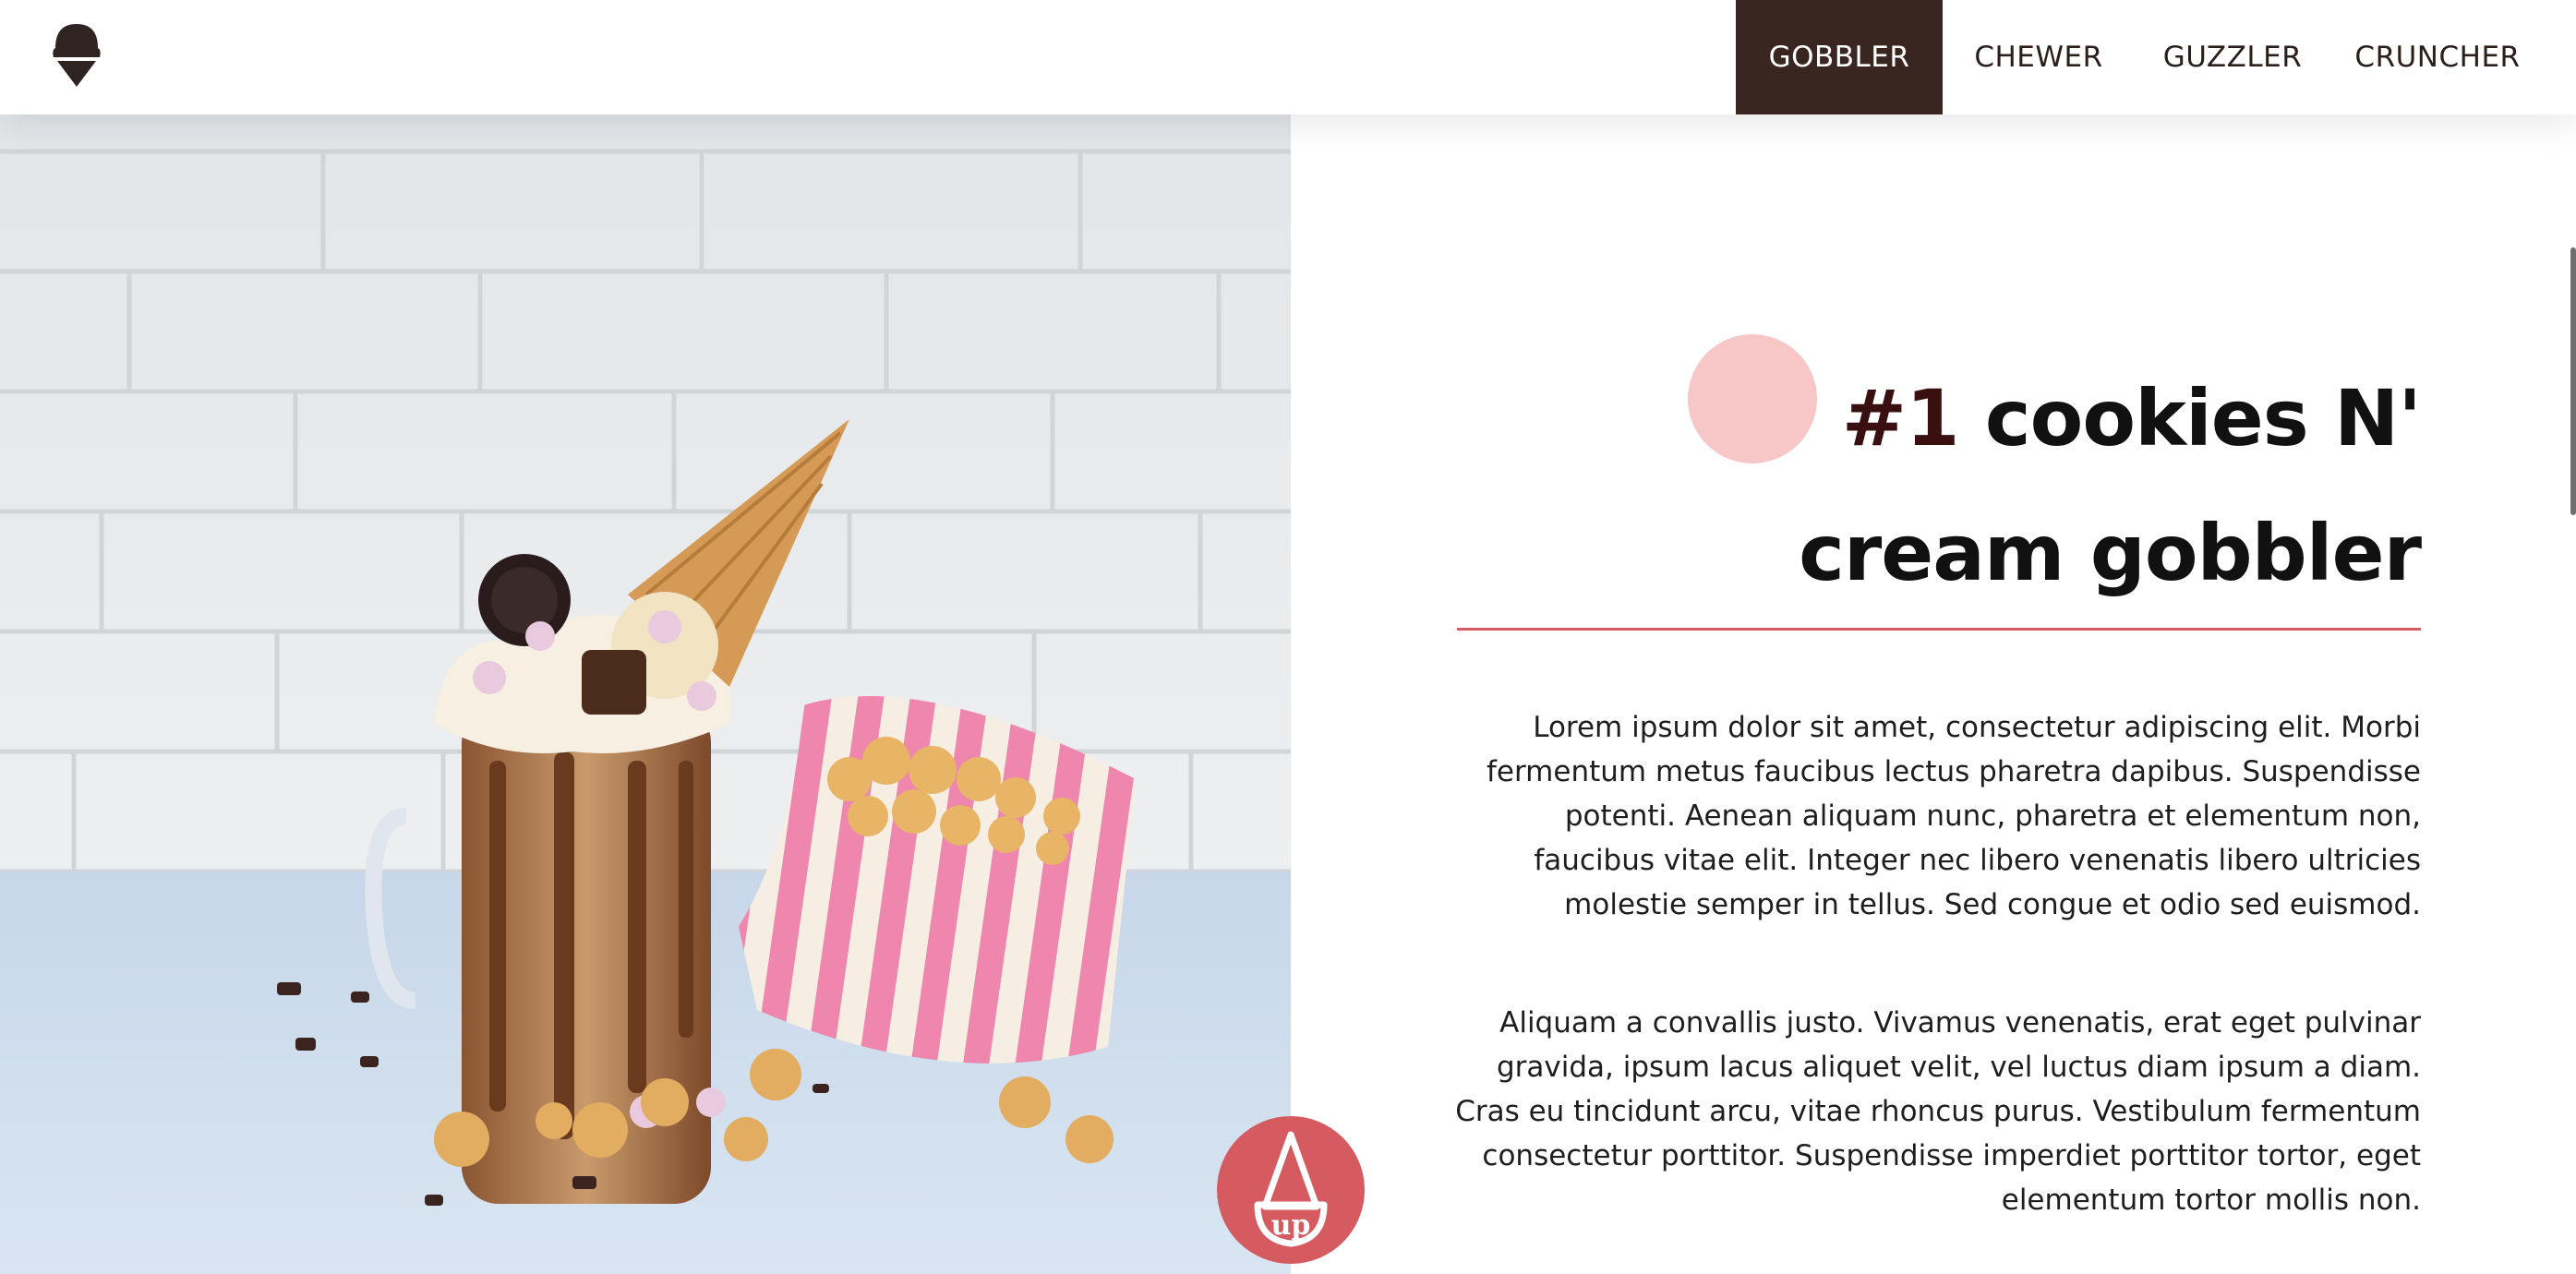 This screenshot has height=1274, width=2576. Describe the element at coordinates (1900, 418) in the screenshot. I see `title-number: #1` at that location.